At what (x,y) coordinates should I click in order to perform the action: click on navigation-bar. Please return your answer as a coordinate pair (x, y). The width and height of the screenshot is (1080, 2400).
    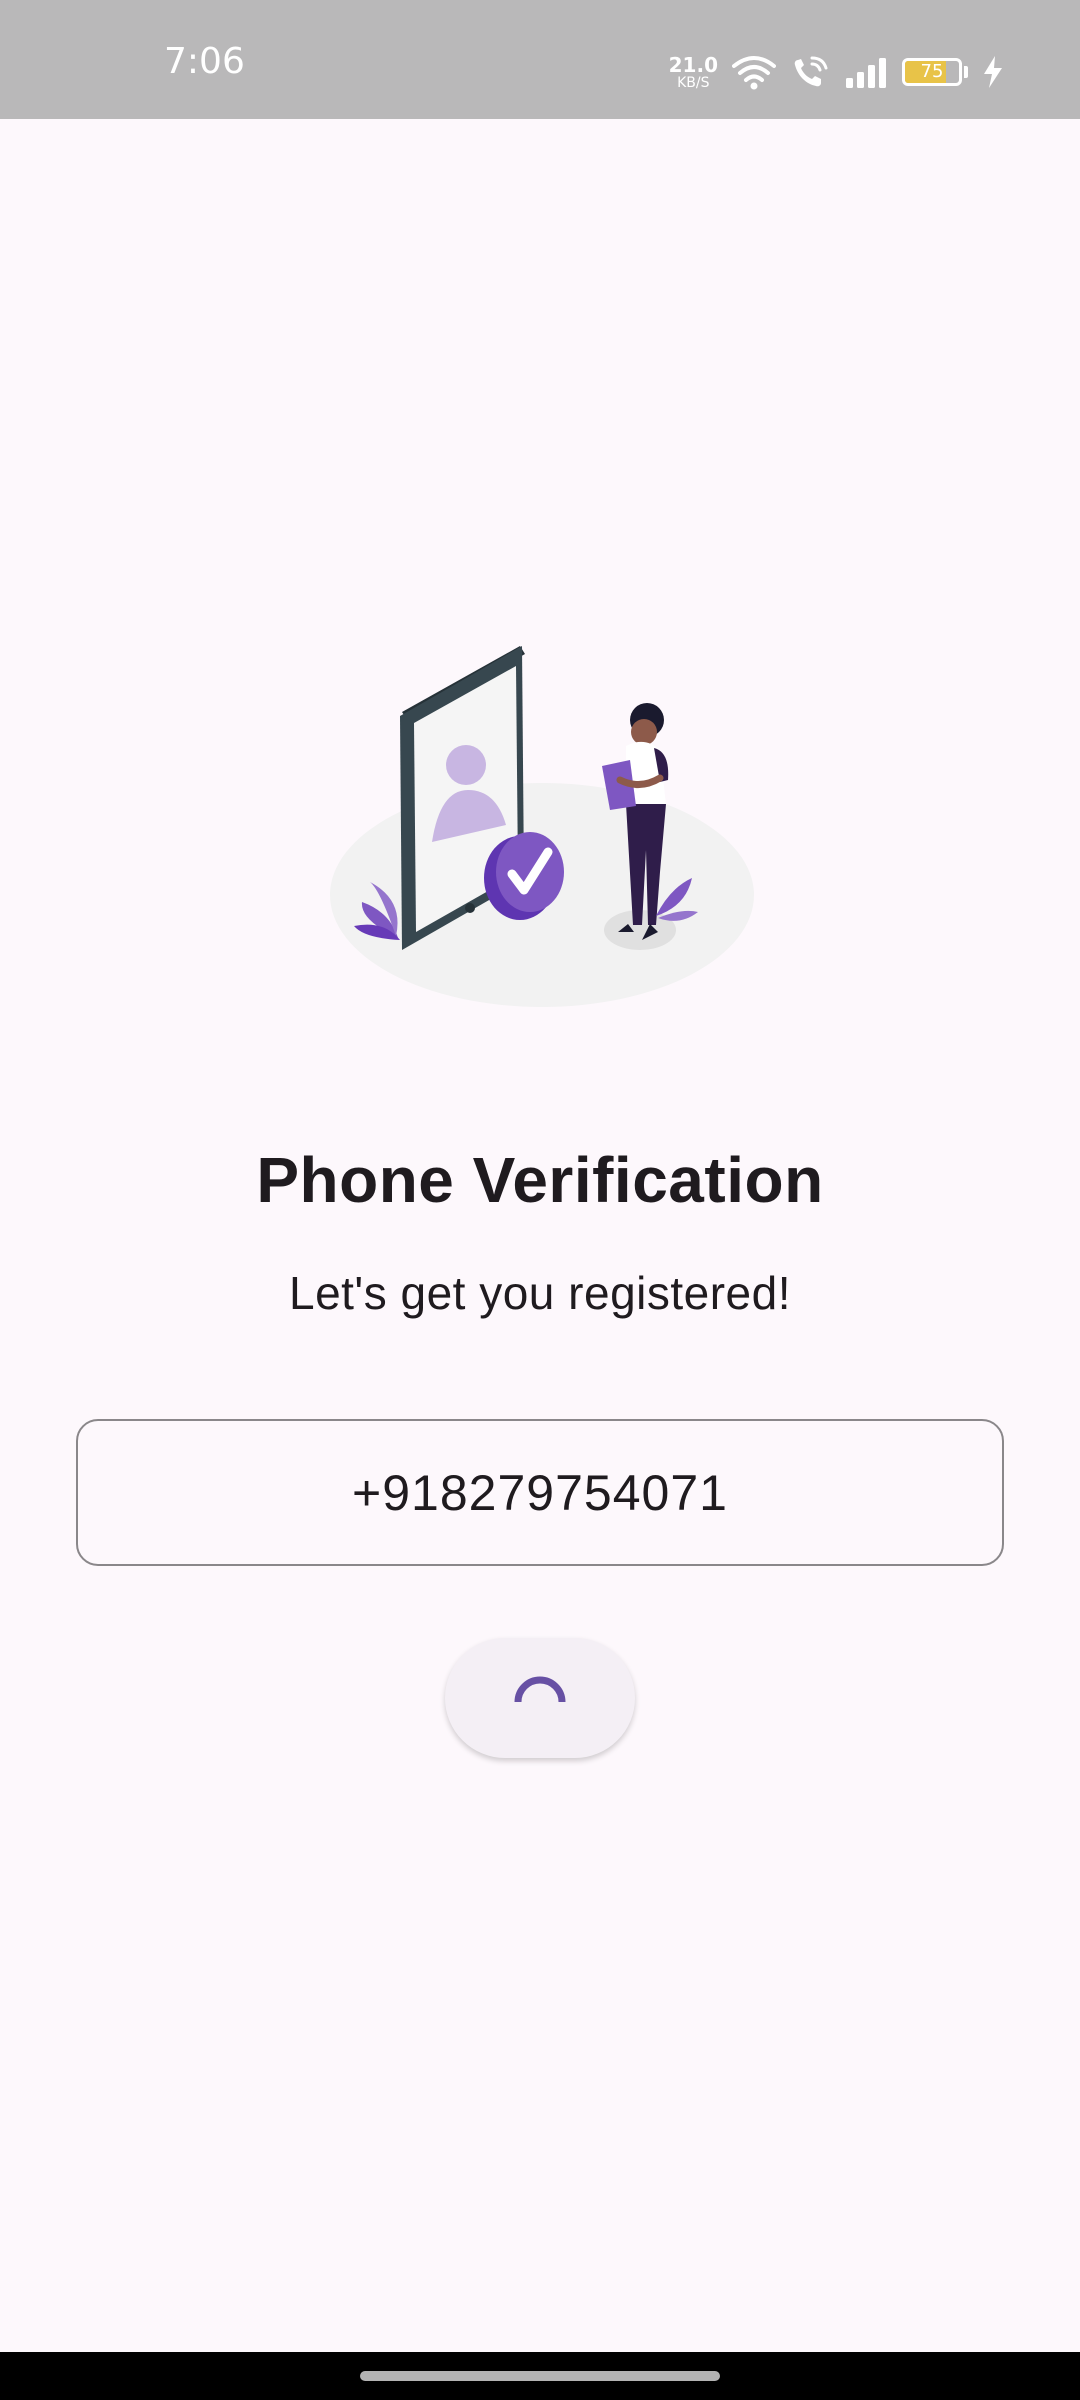
    Looking at the image, I should click on (540, 2376).